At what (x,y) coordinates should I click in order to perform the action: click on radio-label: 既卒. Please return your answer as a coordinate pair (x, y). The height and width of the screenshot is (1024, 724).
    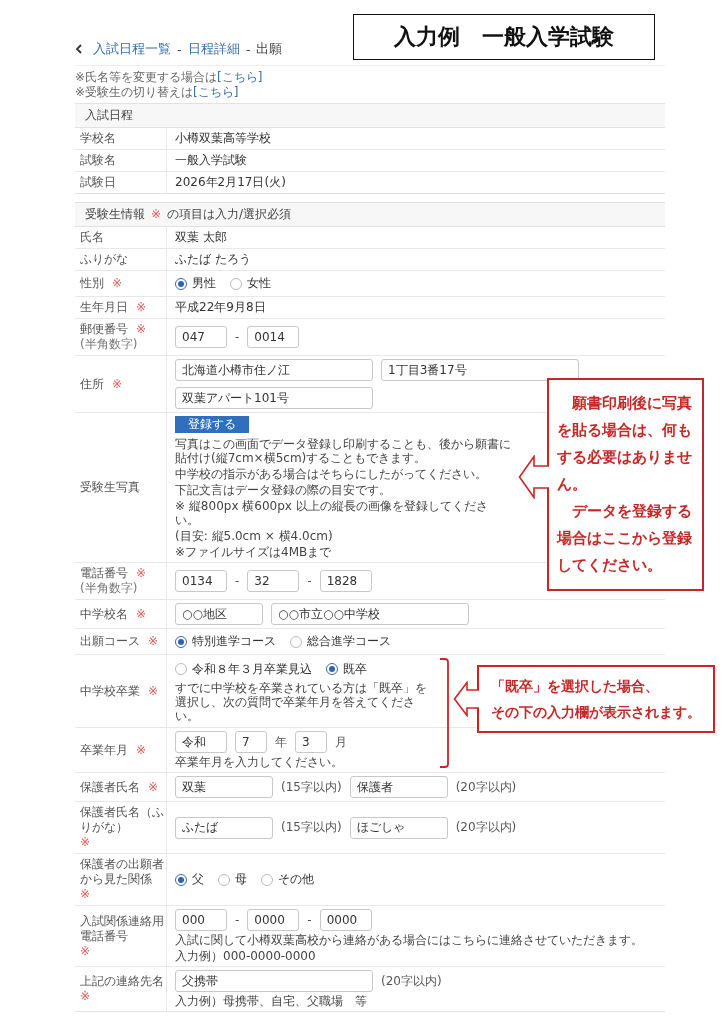
    Looking at the image, I should click on (355, 669).